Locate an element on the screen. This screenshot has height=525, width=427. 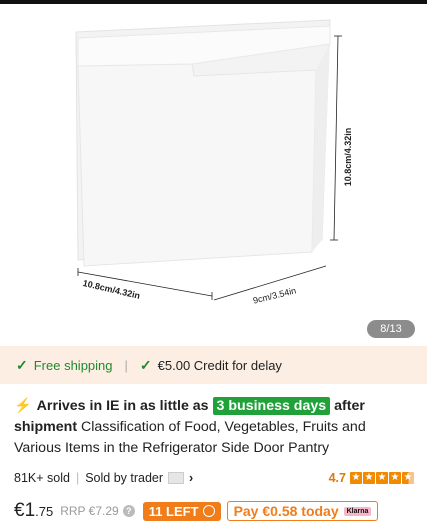
clock-icon is located at coordinates (208, 511).